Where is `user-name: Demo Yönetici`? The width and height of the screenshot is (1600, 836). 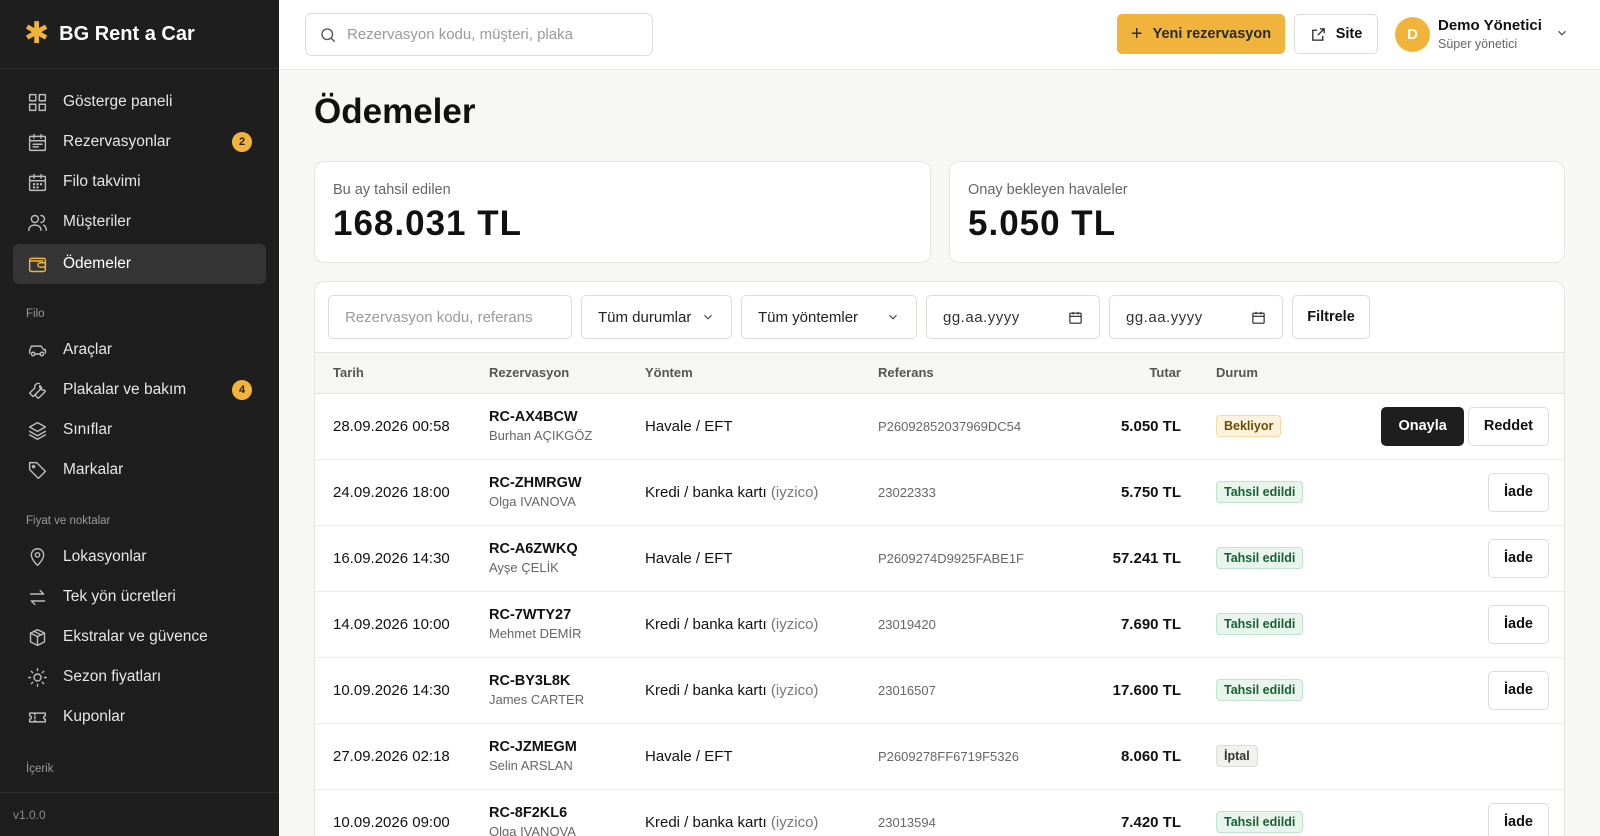
user-name: Demo Yönetici is located at coordinates (1490, 25).